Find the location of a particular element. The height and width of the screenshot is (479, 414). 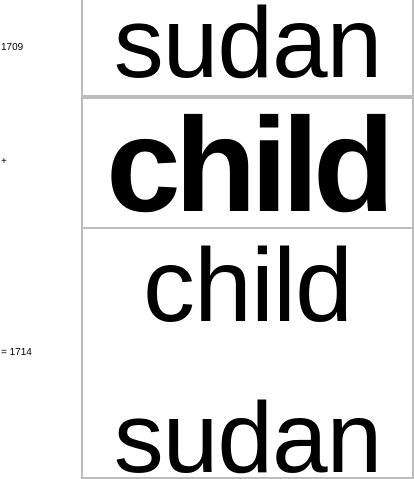

result-word-top: child is located at coordinates (248, 286).